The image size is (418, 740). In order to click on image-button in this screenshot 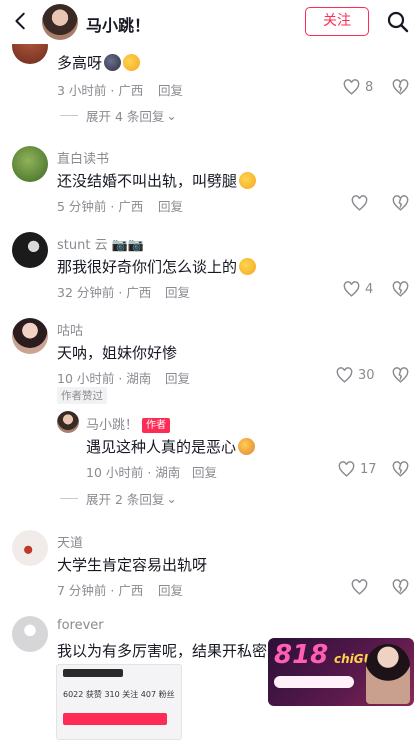, I will do `click(115, 719)`.